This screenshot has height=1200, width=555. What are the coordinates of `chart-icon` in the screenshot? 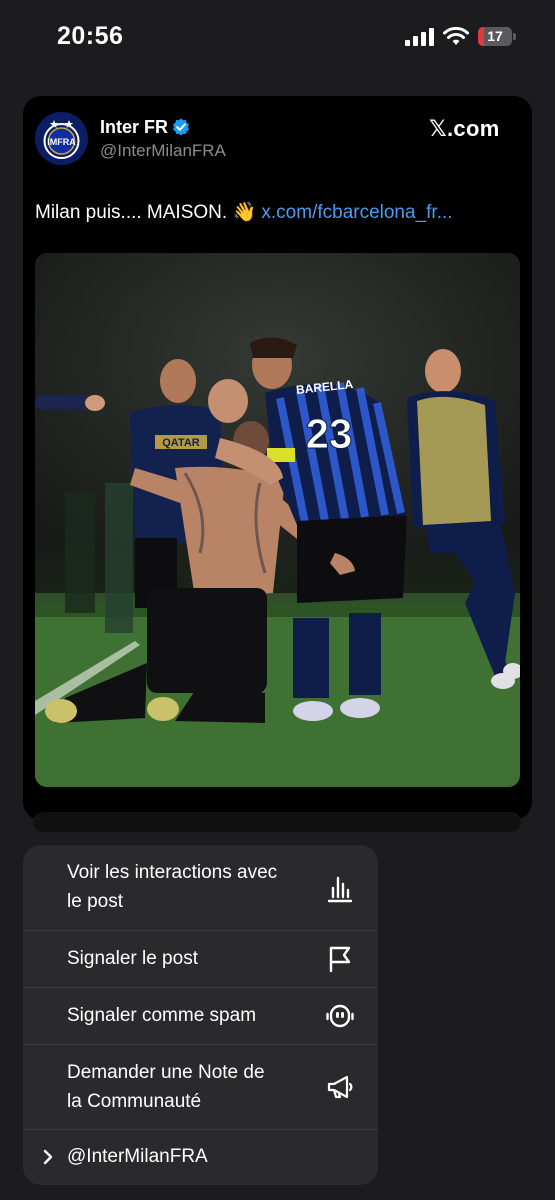 It's located at (340, 889).